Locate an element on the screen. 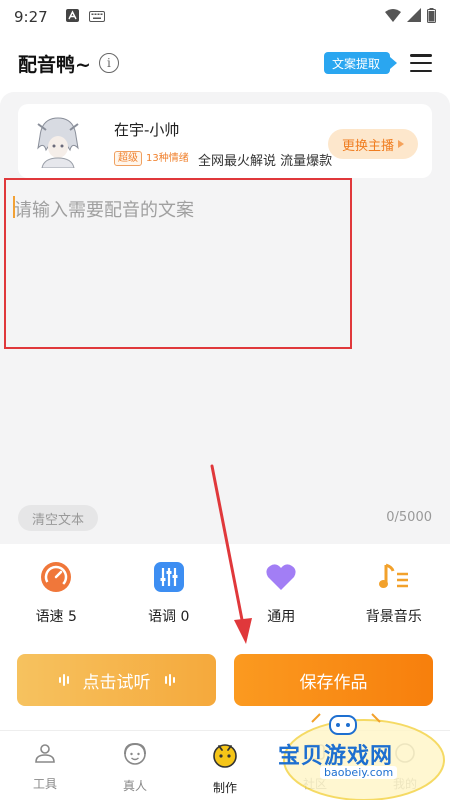  watermark-url: baobeiy.com is located at coordinates (359, 772).